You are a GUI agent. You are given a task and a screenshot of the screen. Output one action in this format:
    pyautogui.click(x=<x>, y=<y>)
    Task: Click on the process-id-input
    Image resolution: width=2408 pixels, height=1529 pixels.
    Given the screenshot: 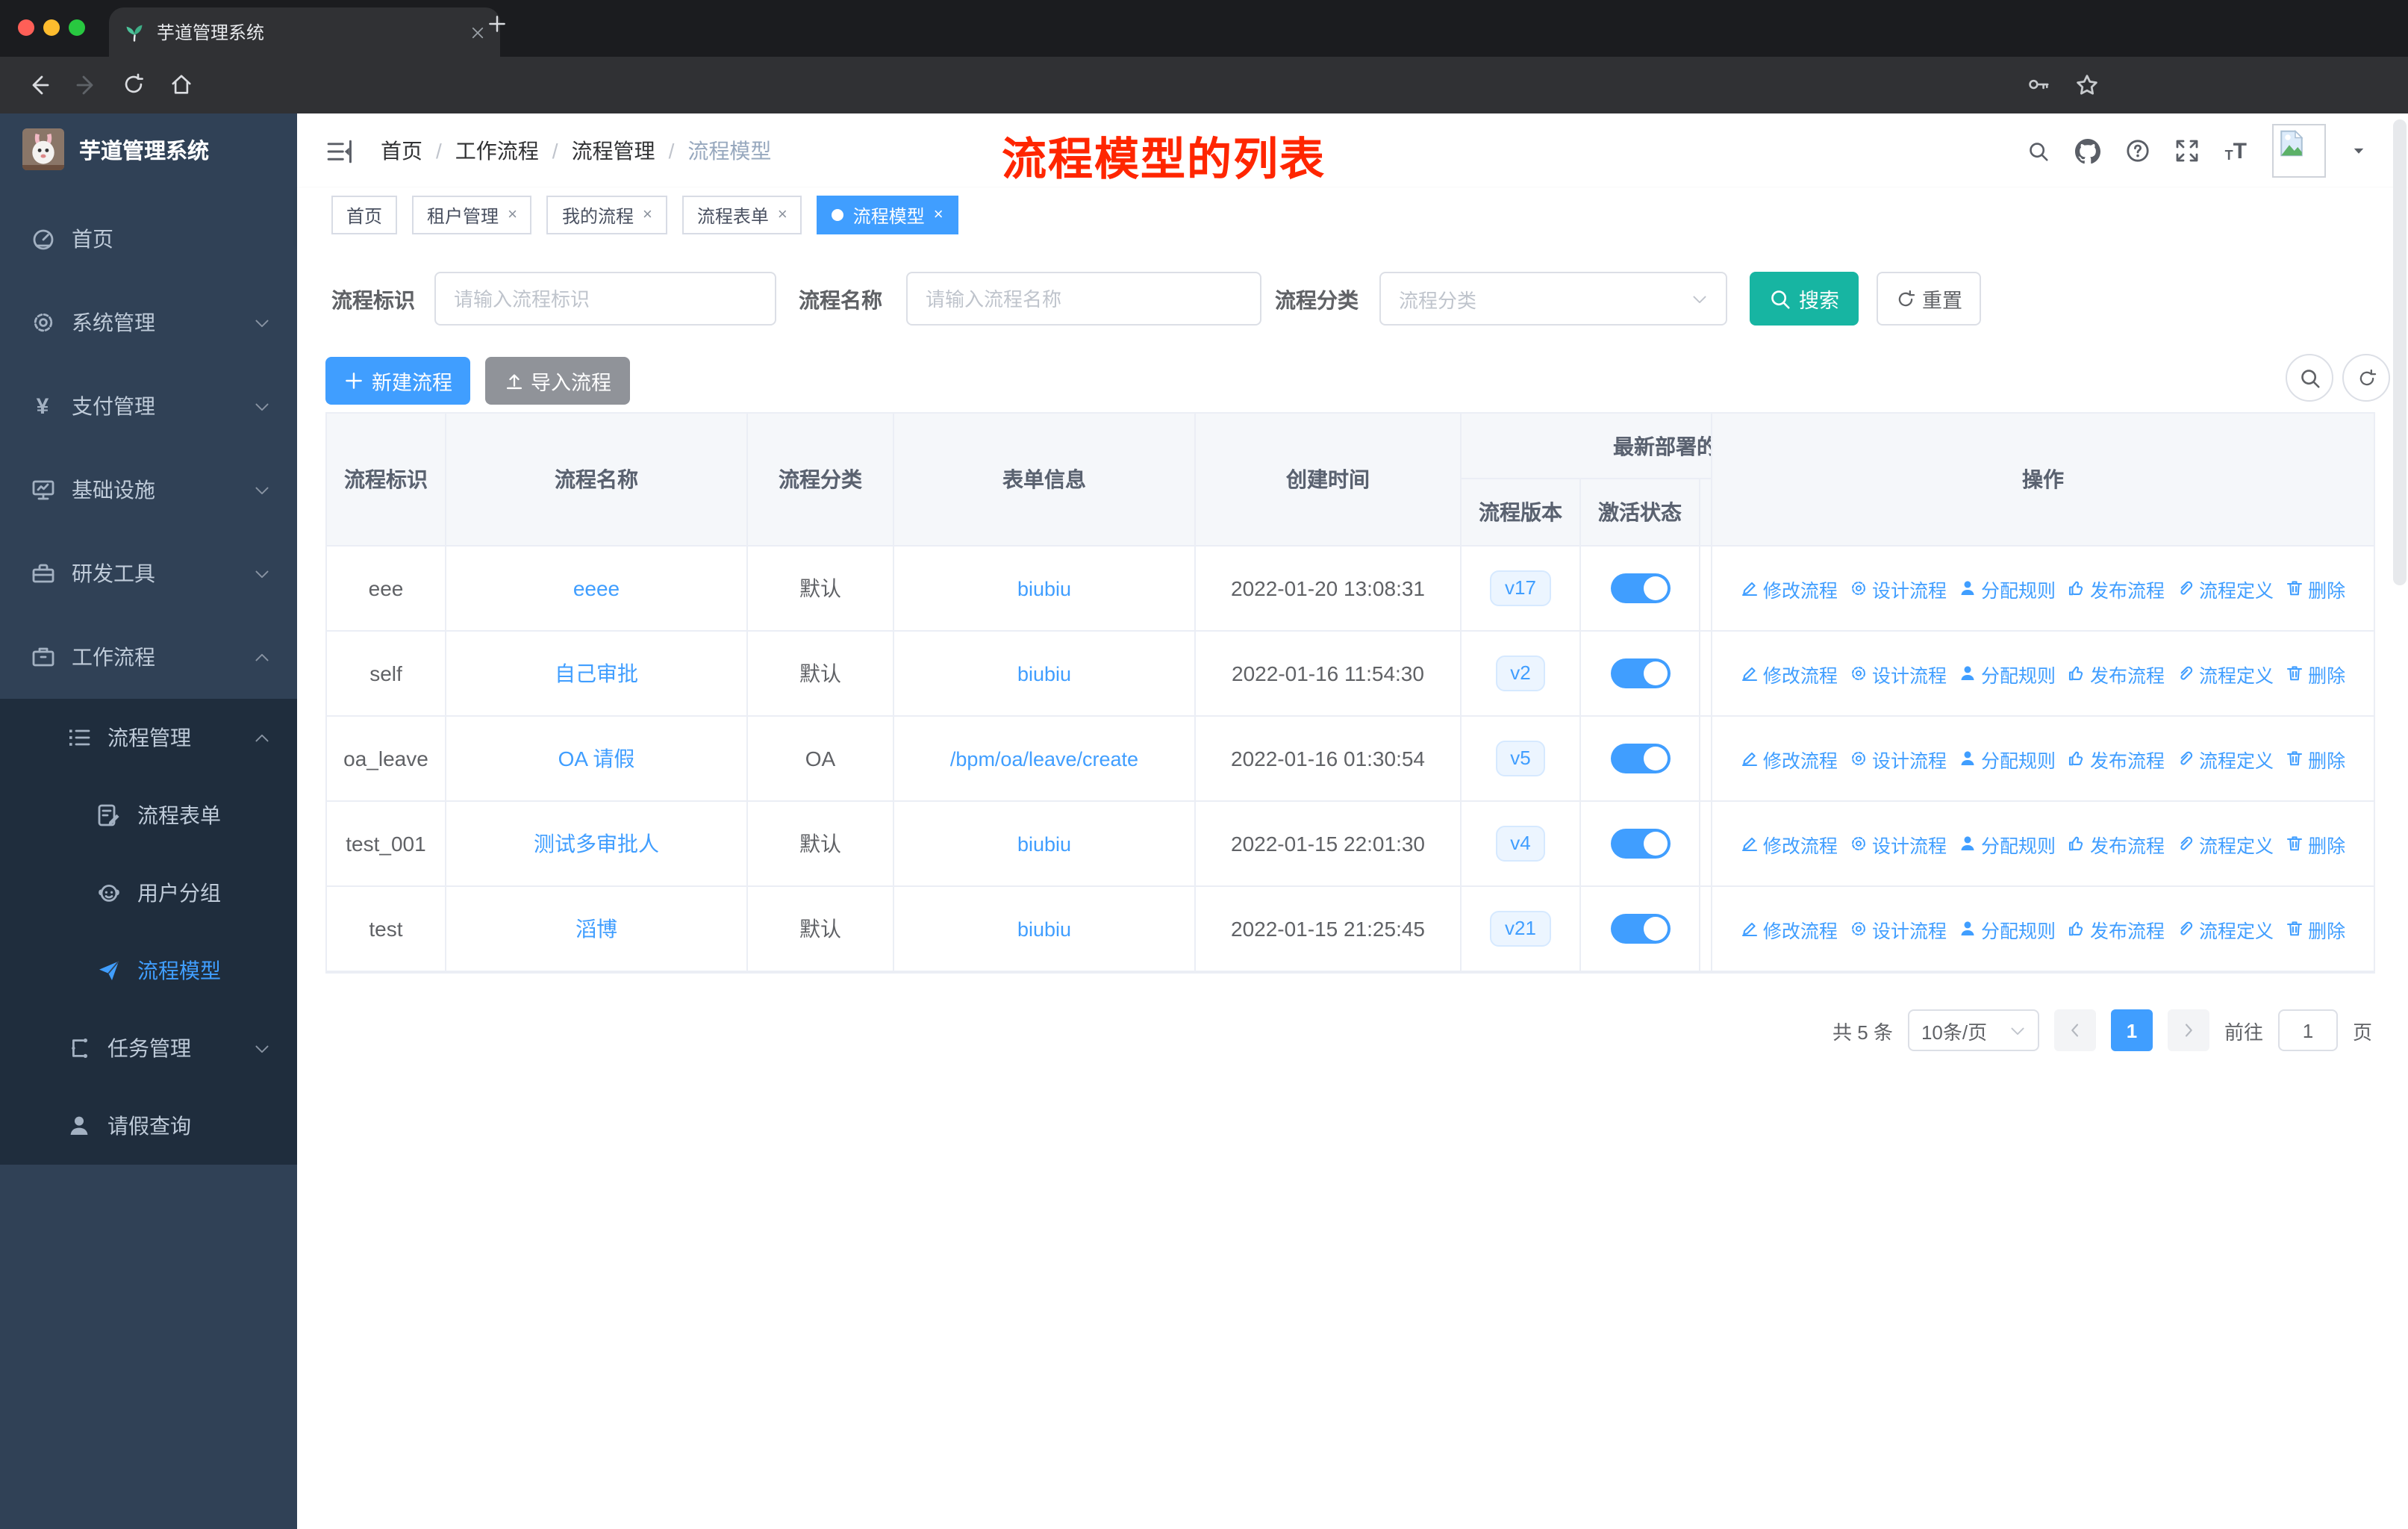 What is the action you would take?
    pyautogui.click(x=605, y=299)
    